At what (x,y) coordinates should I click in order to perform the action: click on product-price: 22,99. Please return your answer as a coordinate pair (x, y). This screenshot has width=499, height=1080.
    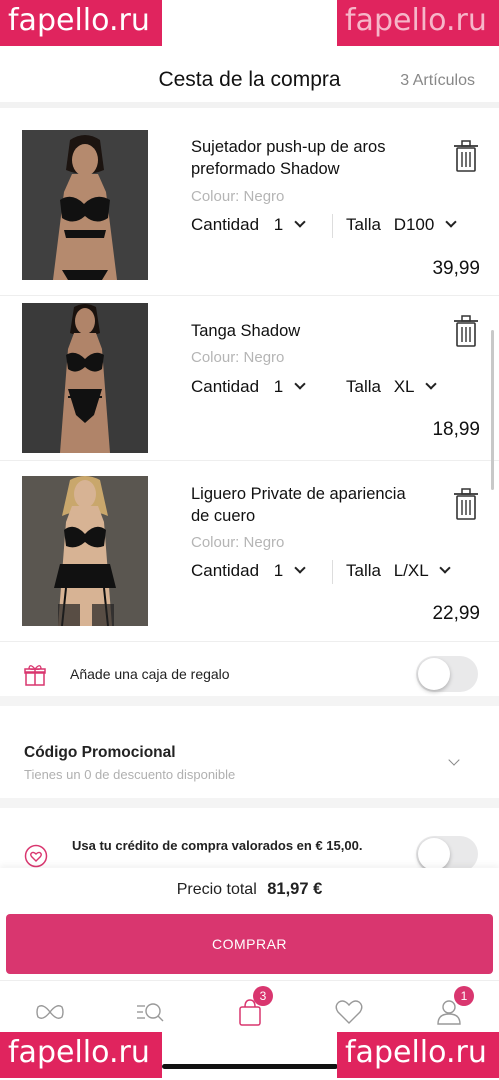
    Looking at the image, I should click on (456, 613).